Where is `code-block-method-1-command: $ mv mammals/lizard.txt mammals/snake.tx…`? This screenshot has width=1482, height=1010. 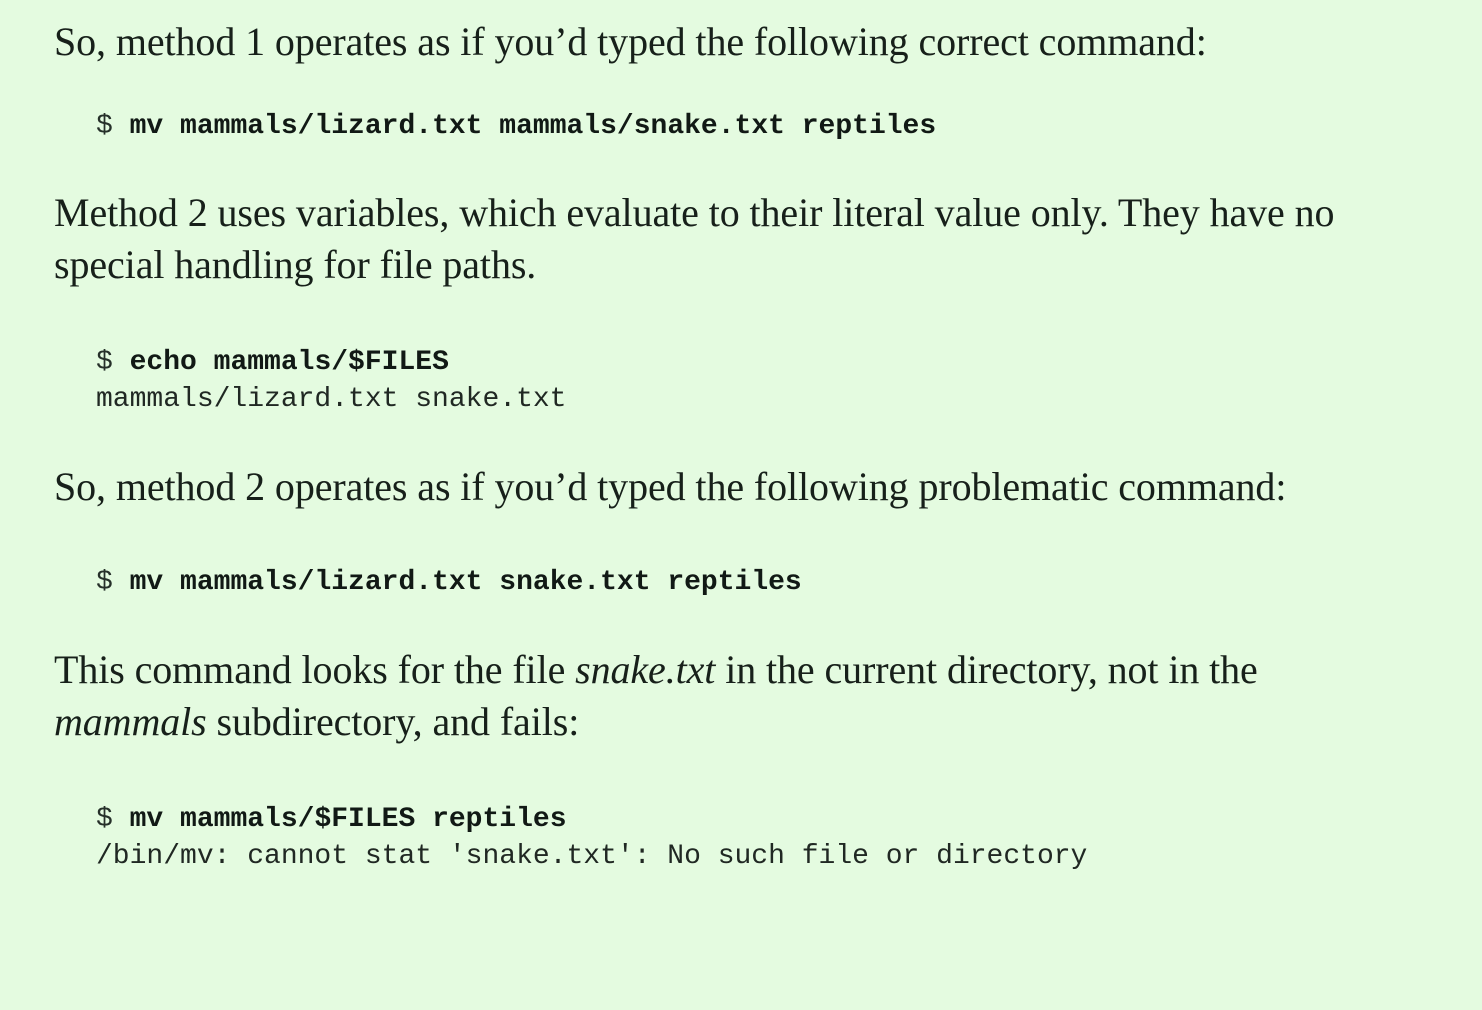 code-block-method-1-command: $ mv mammals/lizard.txt mammals/snake.tx… is located at coordinates (768, 126).